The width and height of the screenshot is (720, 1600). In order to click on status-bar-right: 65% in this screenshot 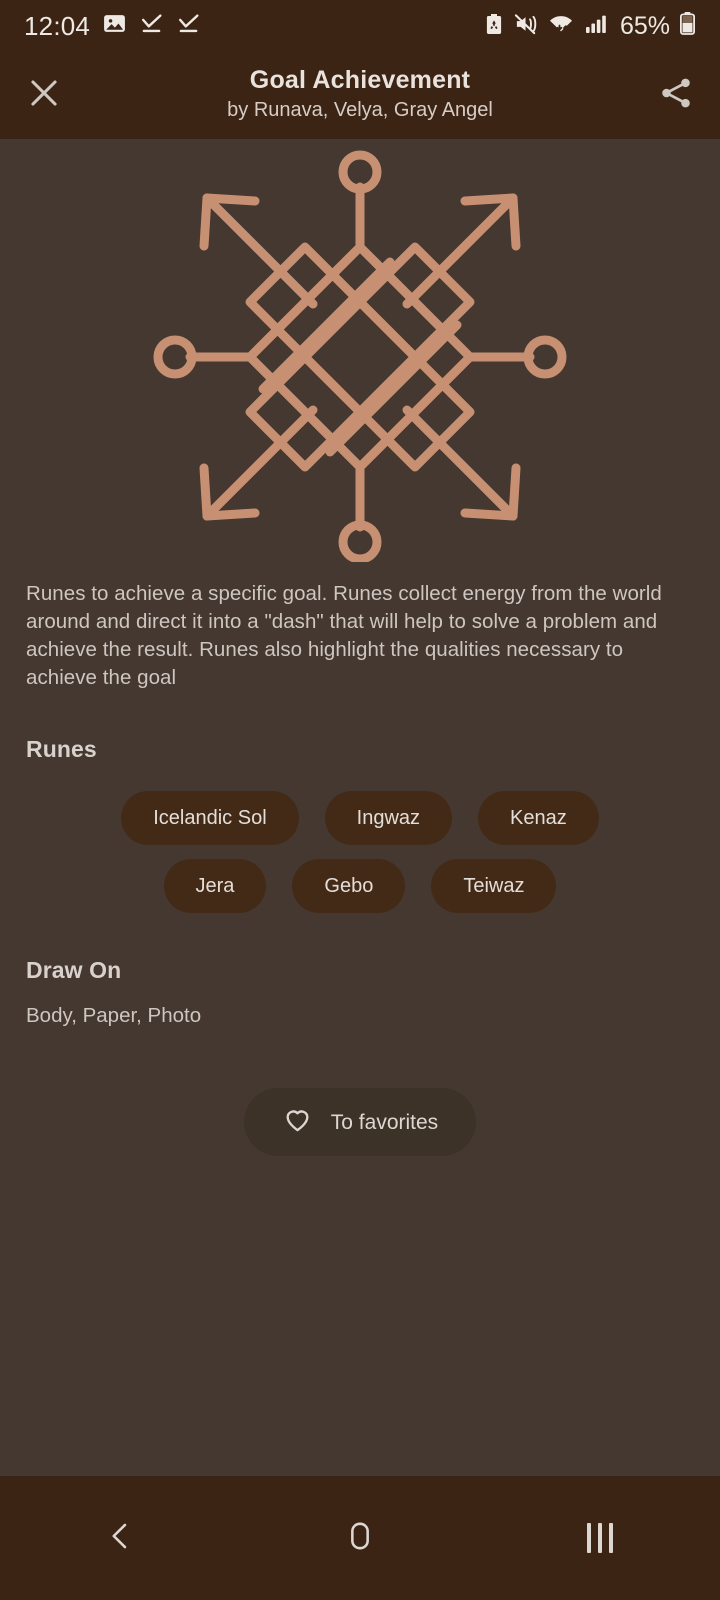, I will do `click(589, 26)`.